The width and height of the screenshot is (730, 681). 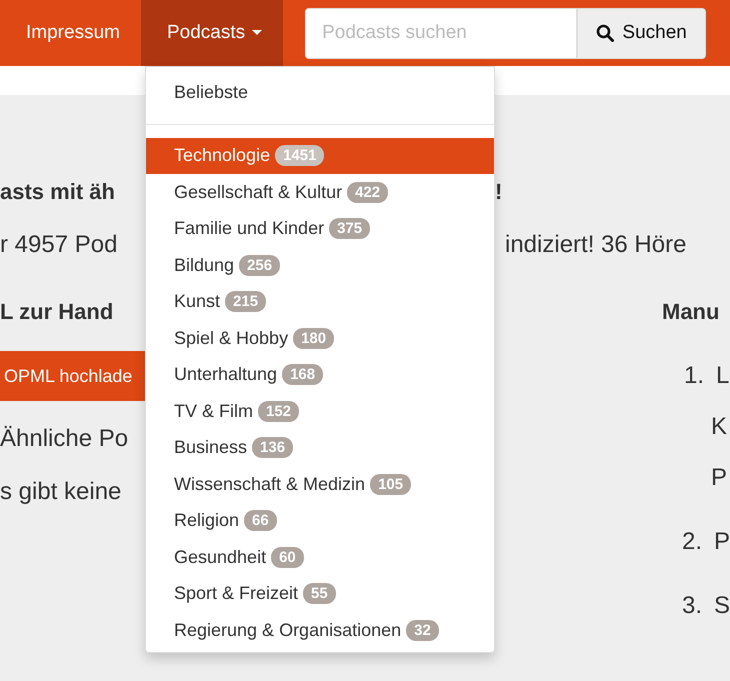 What do you see at coordinates (320, 448) in the screenshot?
I see `menu-item: Business 136` at bounding box center [320, 448].